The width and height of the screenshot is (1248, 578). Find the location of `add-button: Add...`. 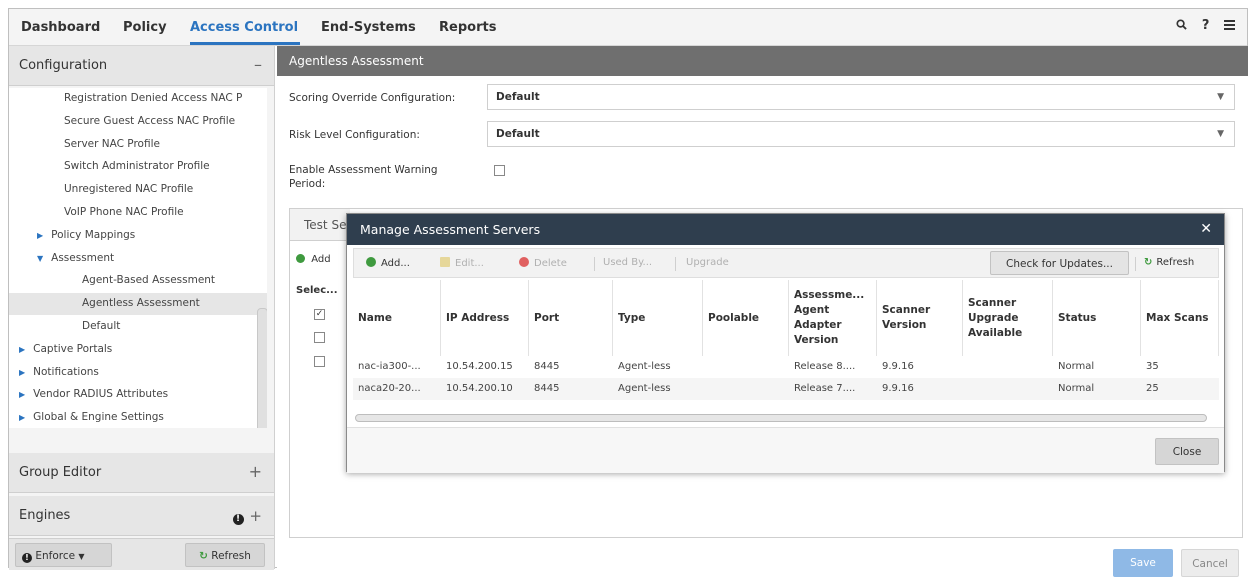

add-button: Add... is located at coordinates (388, 263).